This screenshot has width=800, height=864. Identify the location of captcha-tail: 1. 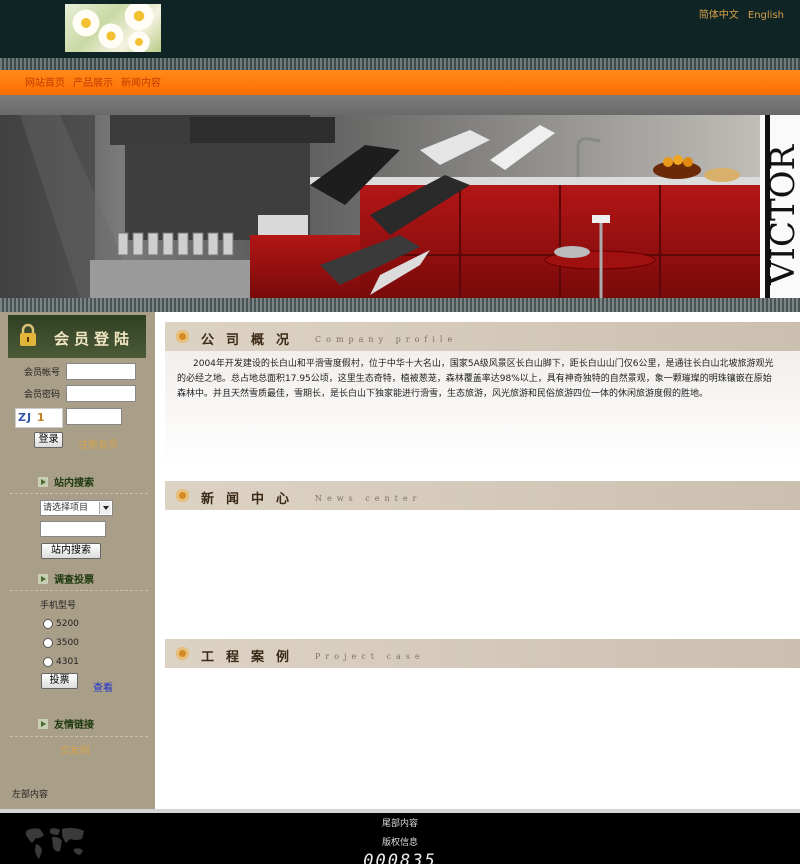
(41, 417).